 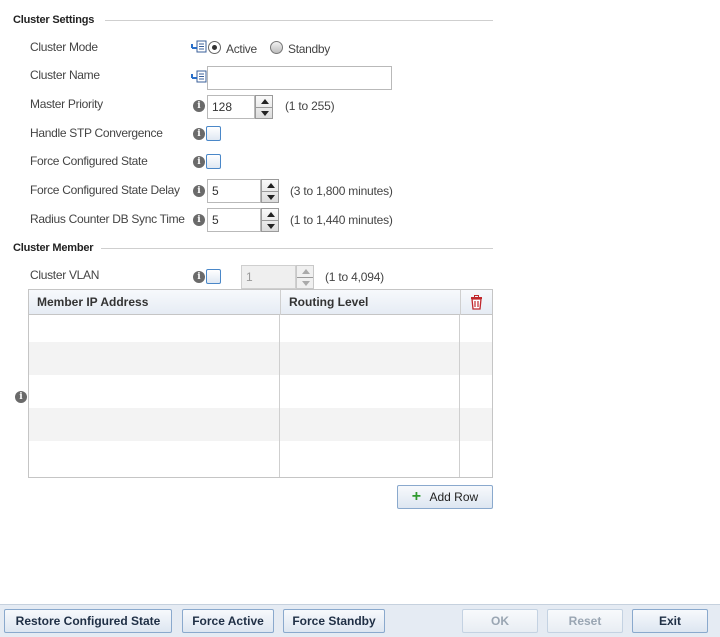 What do you see at coordinates (309, 49) in the screenshot?
I see `cluster-mode-standby-label: Standby` at bounding box center [309, 49].